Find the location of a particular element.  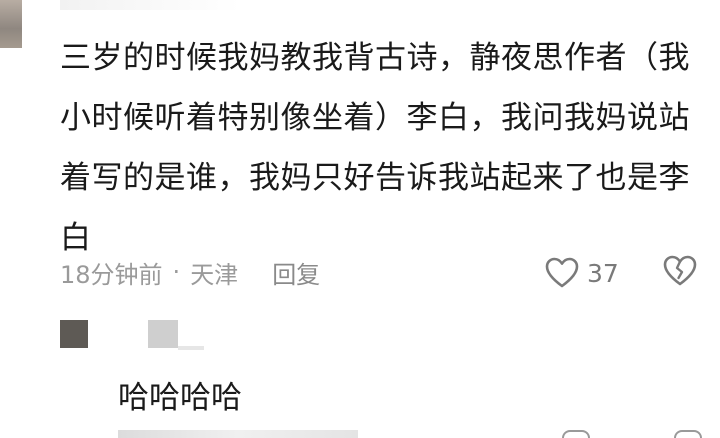

reply-text: 哈哈哈哈 is located at coordinates (180, 398).